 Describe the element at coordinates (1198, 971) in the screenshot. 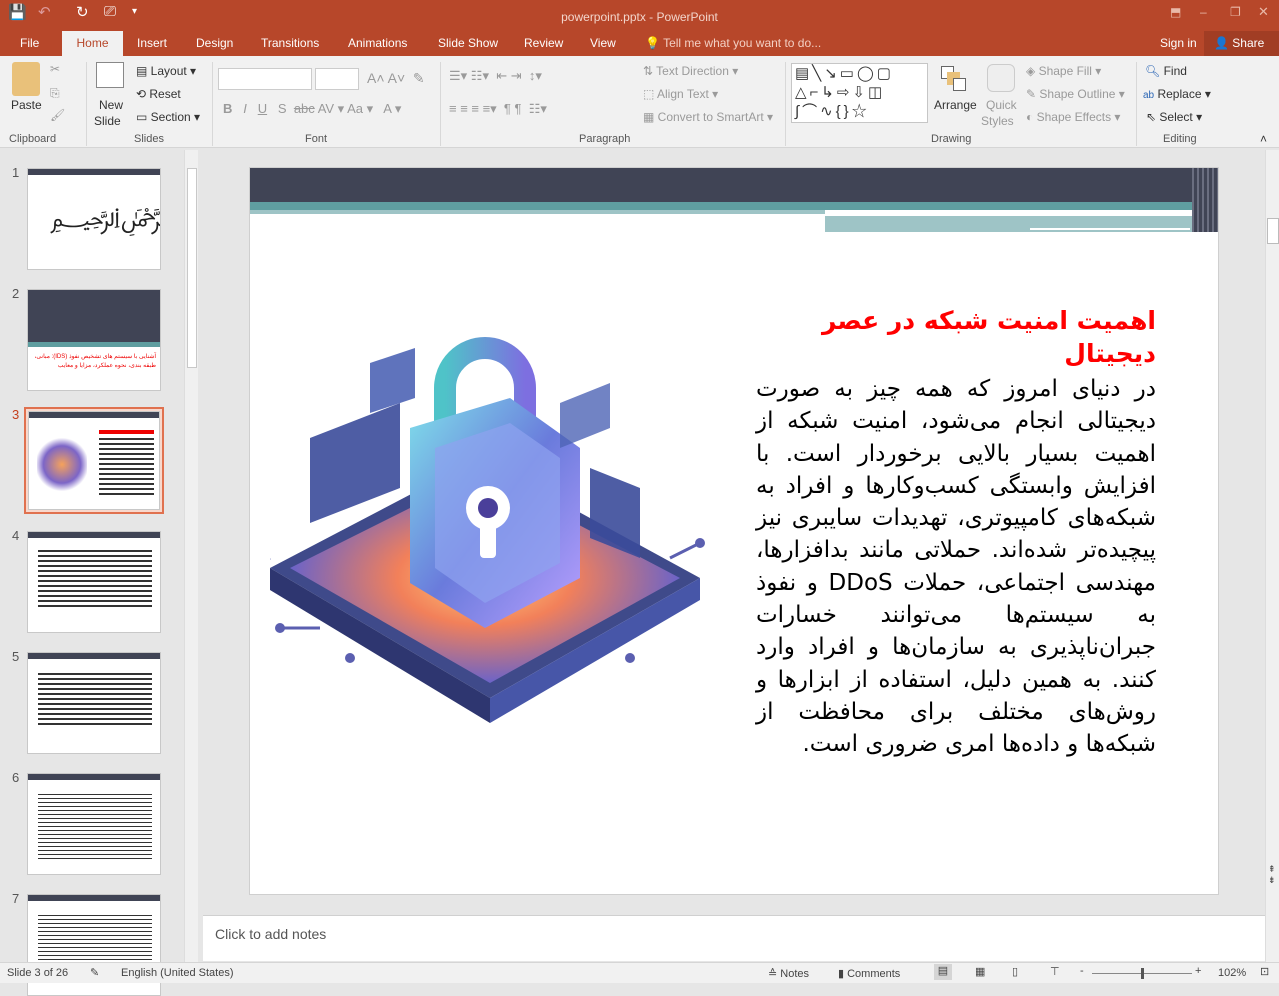

I see `zoom-in-icon: +` at that location.